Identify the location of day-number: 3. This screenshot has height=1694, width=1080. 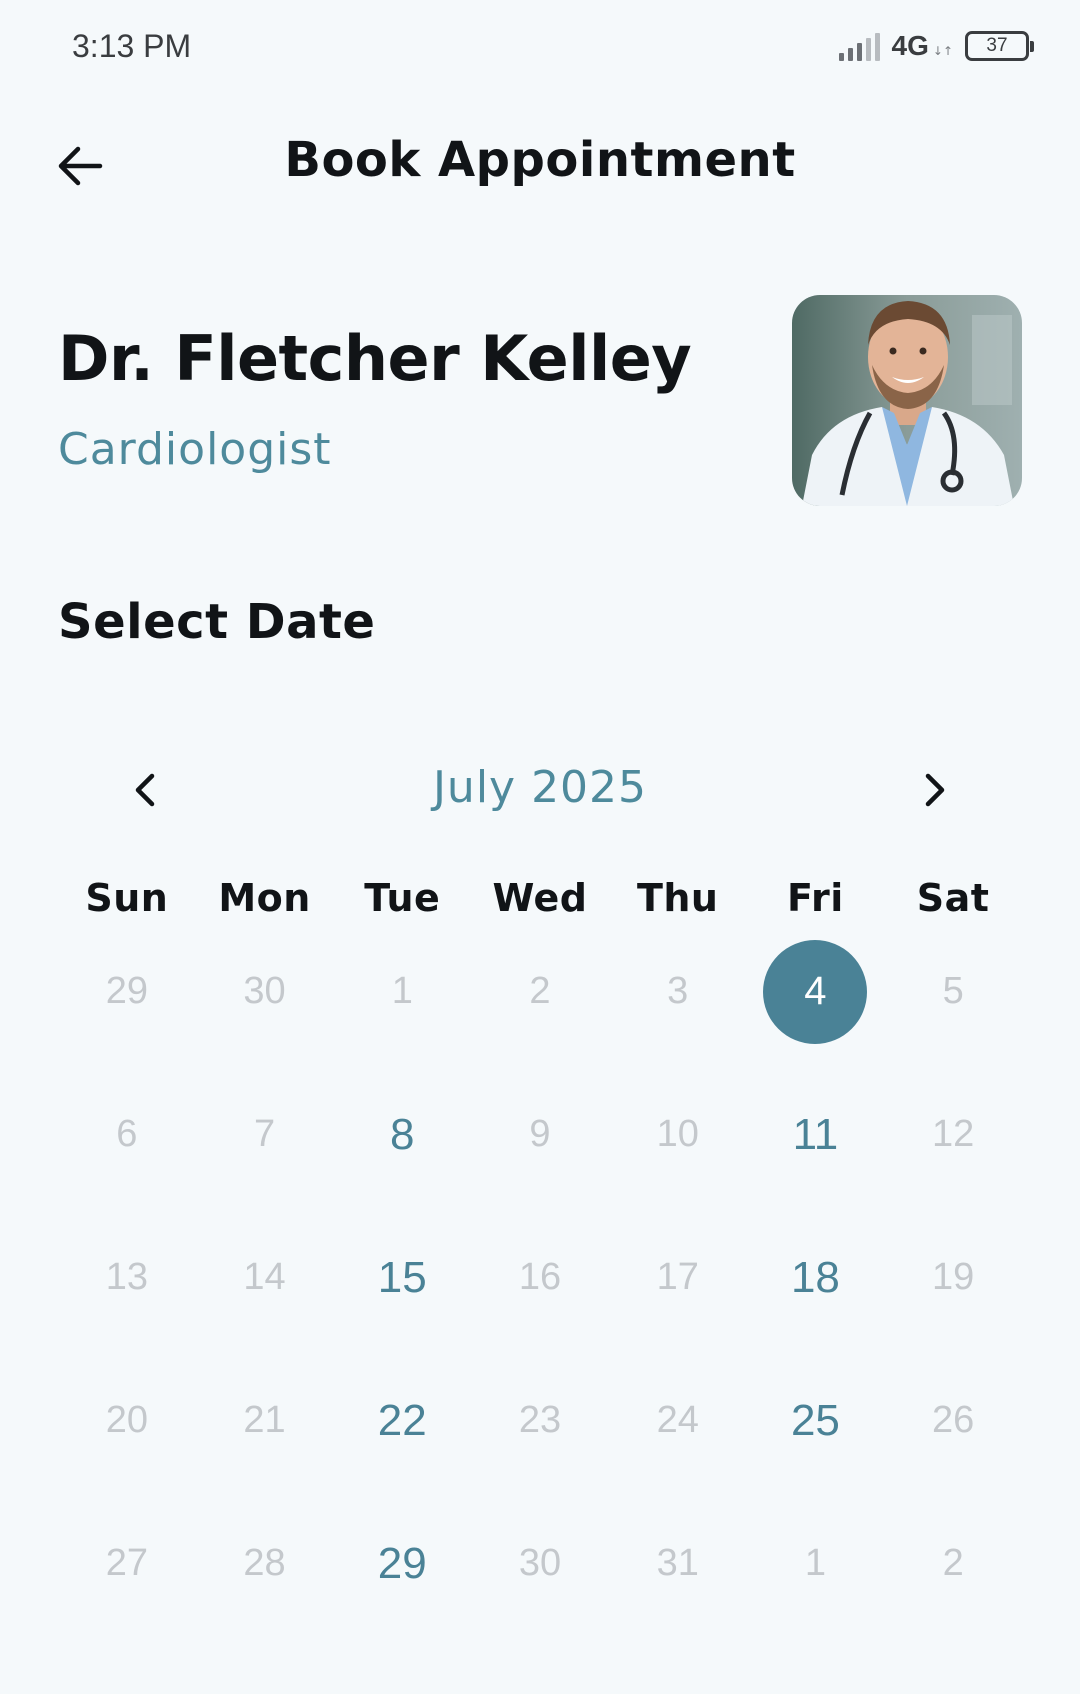
(678, 991).